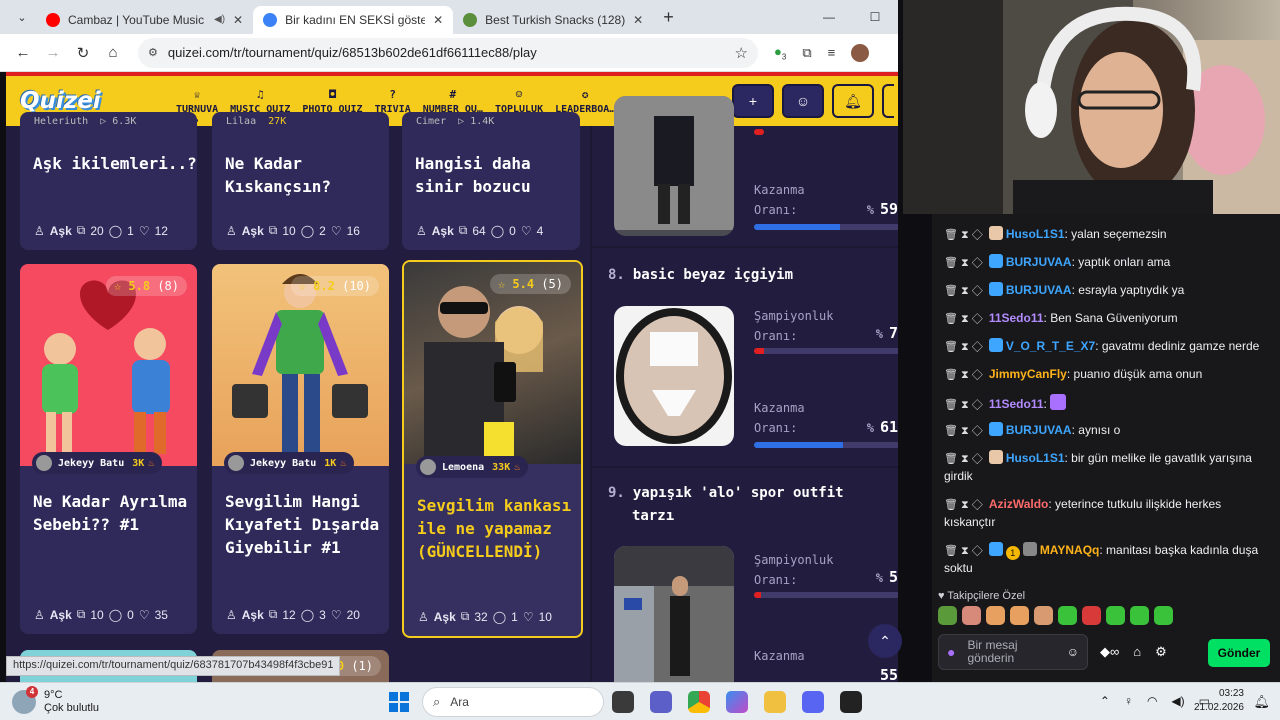  Describe the element at coordinates (875, 17) in the screenshot. I see `maximize-button: ☐` at that location.